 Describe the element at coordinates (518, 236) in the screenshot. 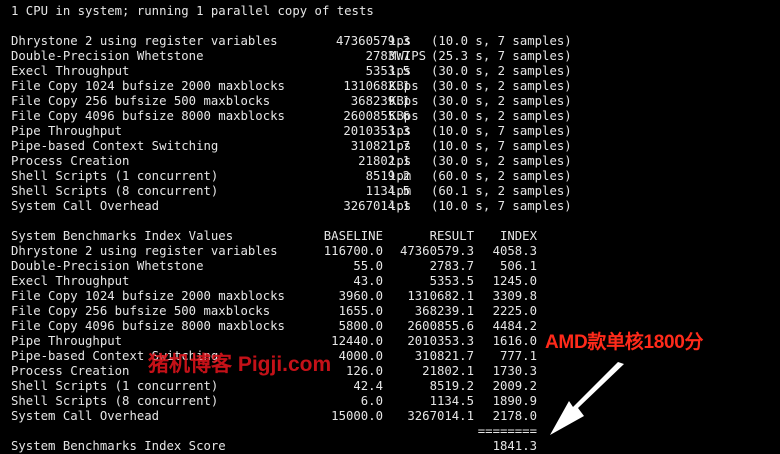

I see `col-index-header: INDEX` at that location.